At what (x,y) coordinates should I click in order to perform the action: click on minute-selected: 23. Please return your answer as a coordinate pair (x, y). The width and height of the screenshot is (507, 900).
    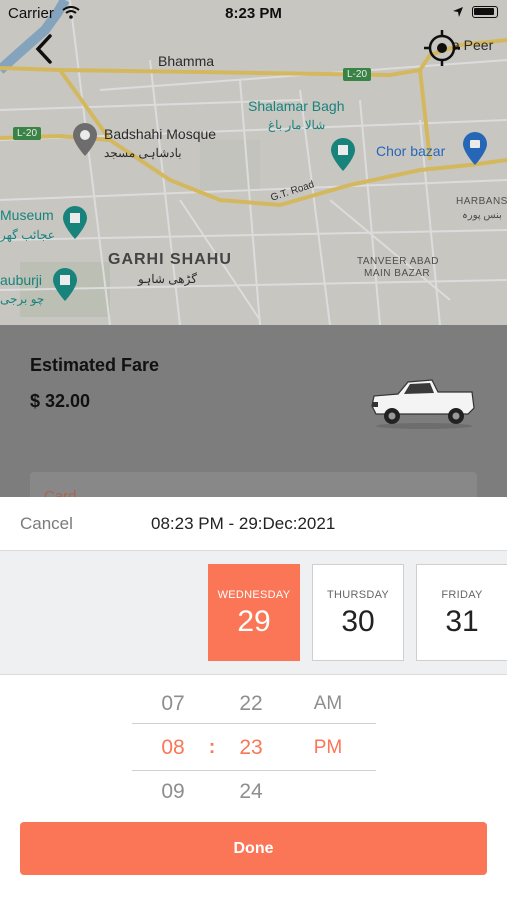
    Looking at the image, I should click on (251, 748).